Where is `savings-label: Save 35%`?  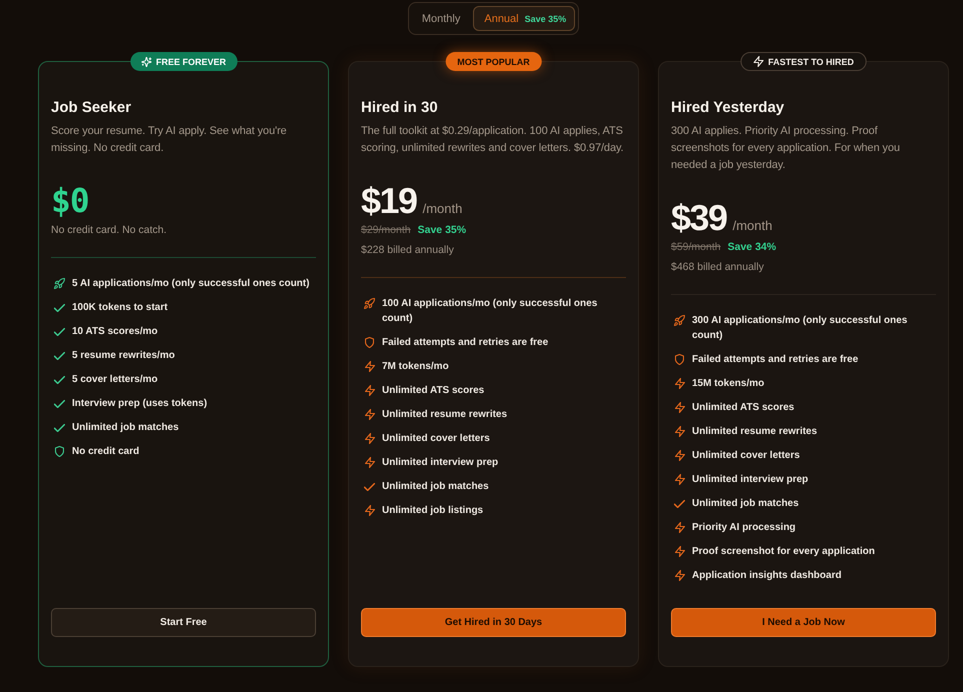
savings-label: Save 35% is located at coordinates (442, 230).